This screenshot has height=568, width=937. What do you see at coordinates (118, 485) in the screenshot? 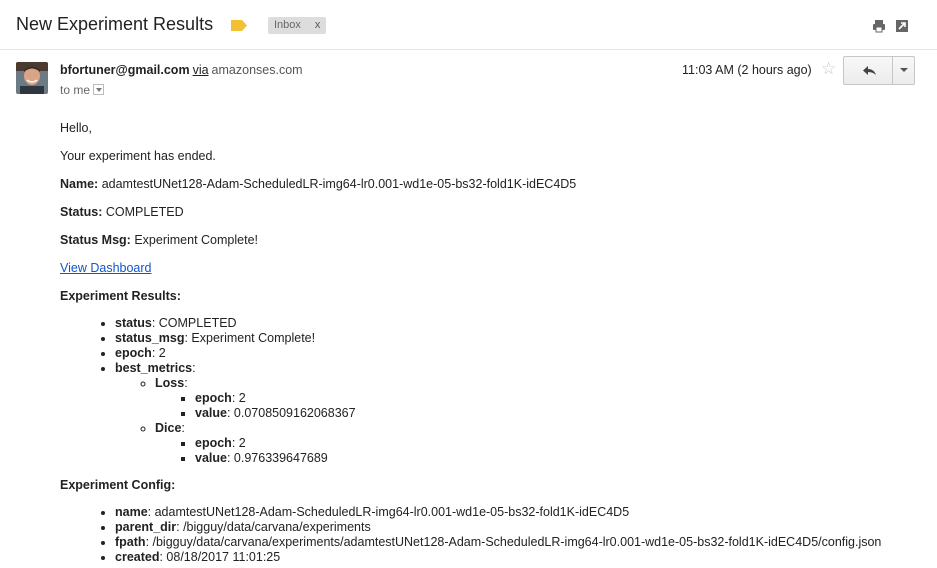
I see `config-heading-text: Experiment Config:` at bounding box center [118, 485].